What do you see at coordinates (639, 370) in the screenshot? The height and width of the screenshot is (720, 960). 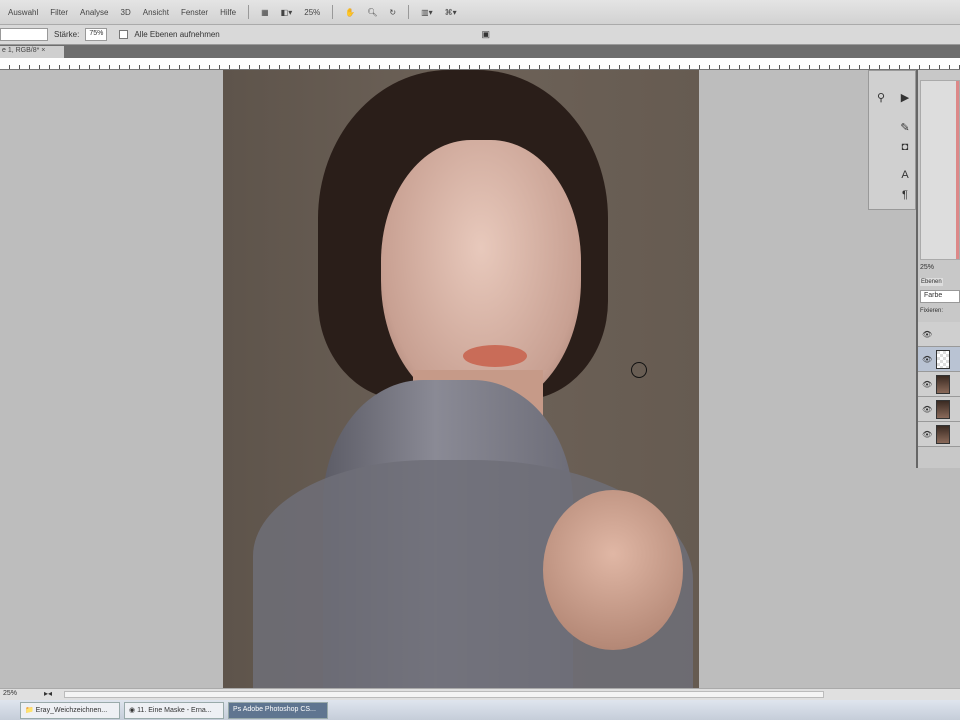 I see `brush-cursor-icon` at bounding box center [639, 370].